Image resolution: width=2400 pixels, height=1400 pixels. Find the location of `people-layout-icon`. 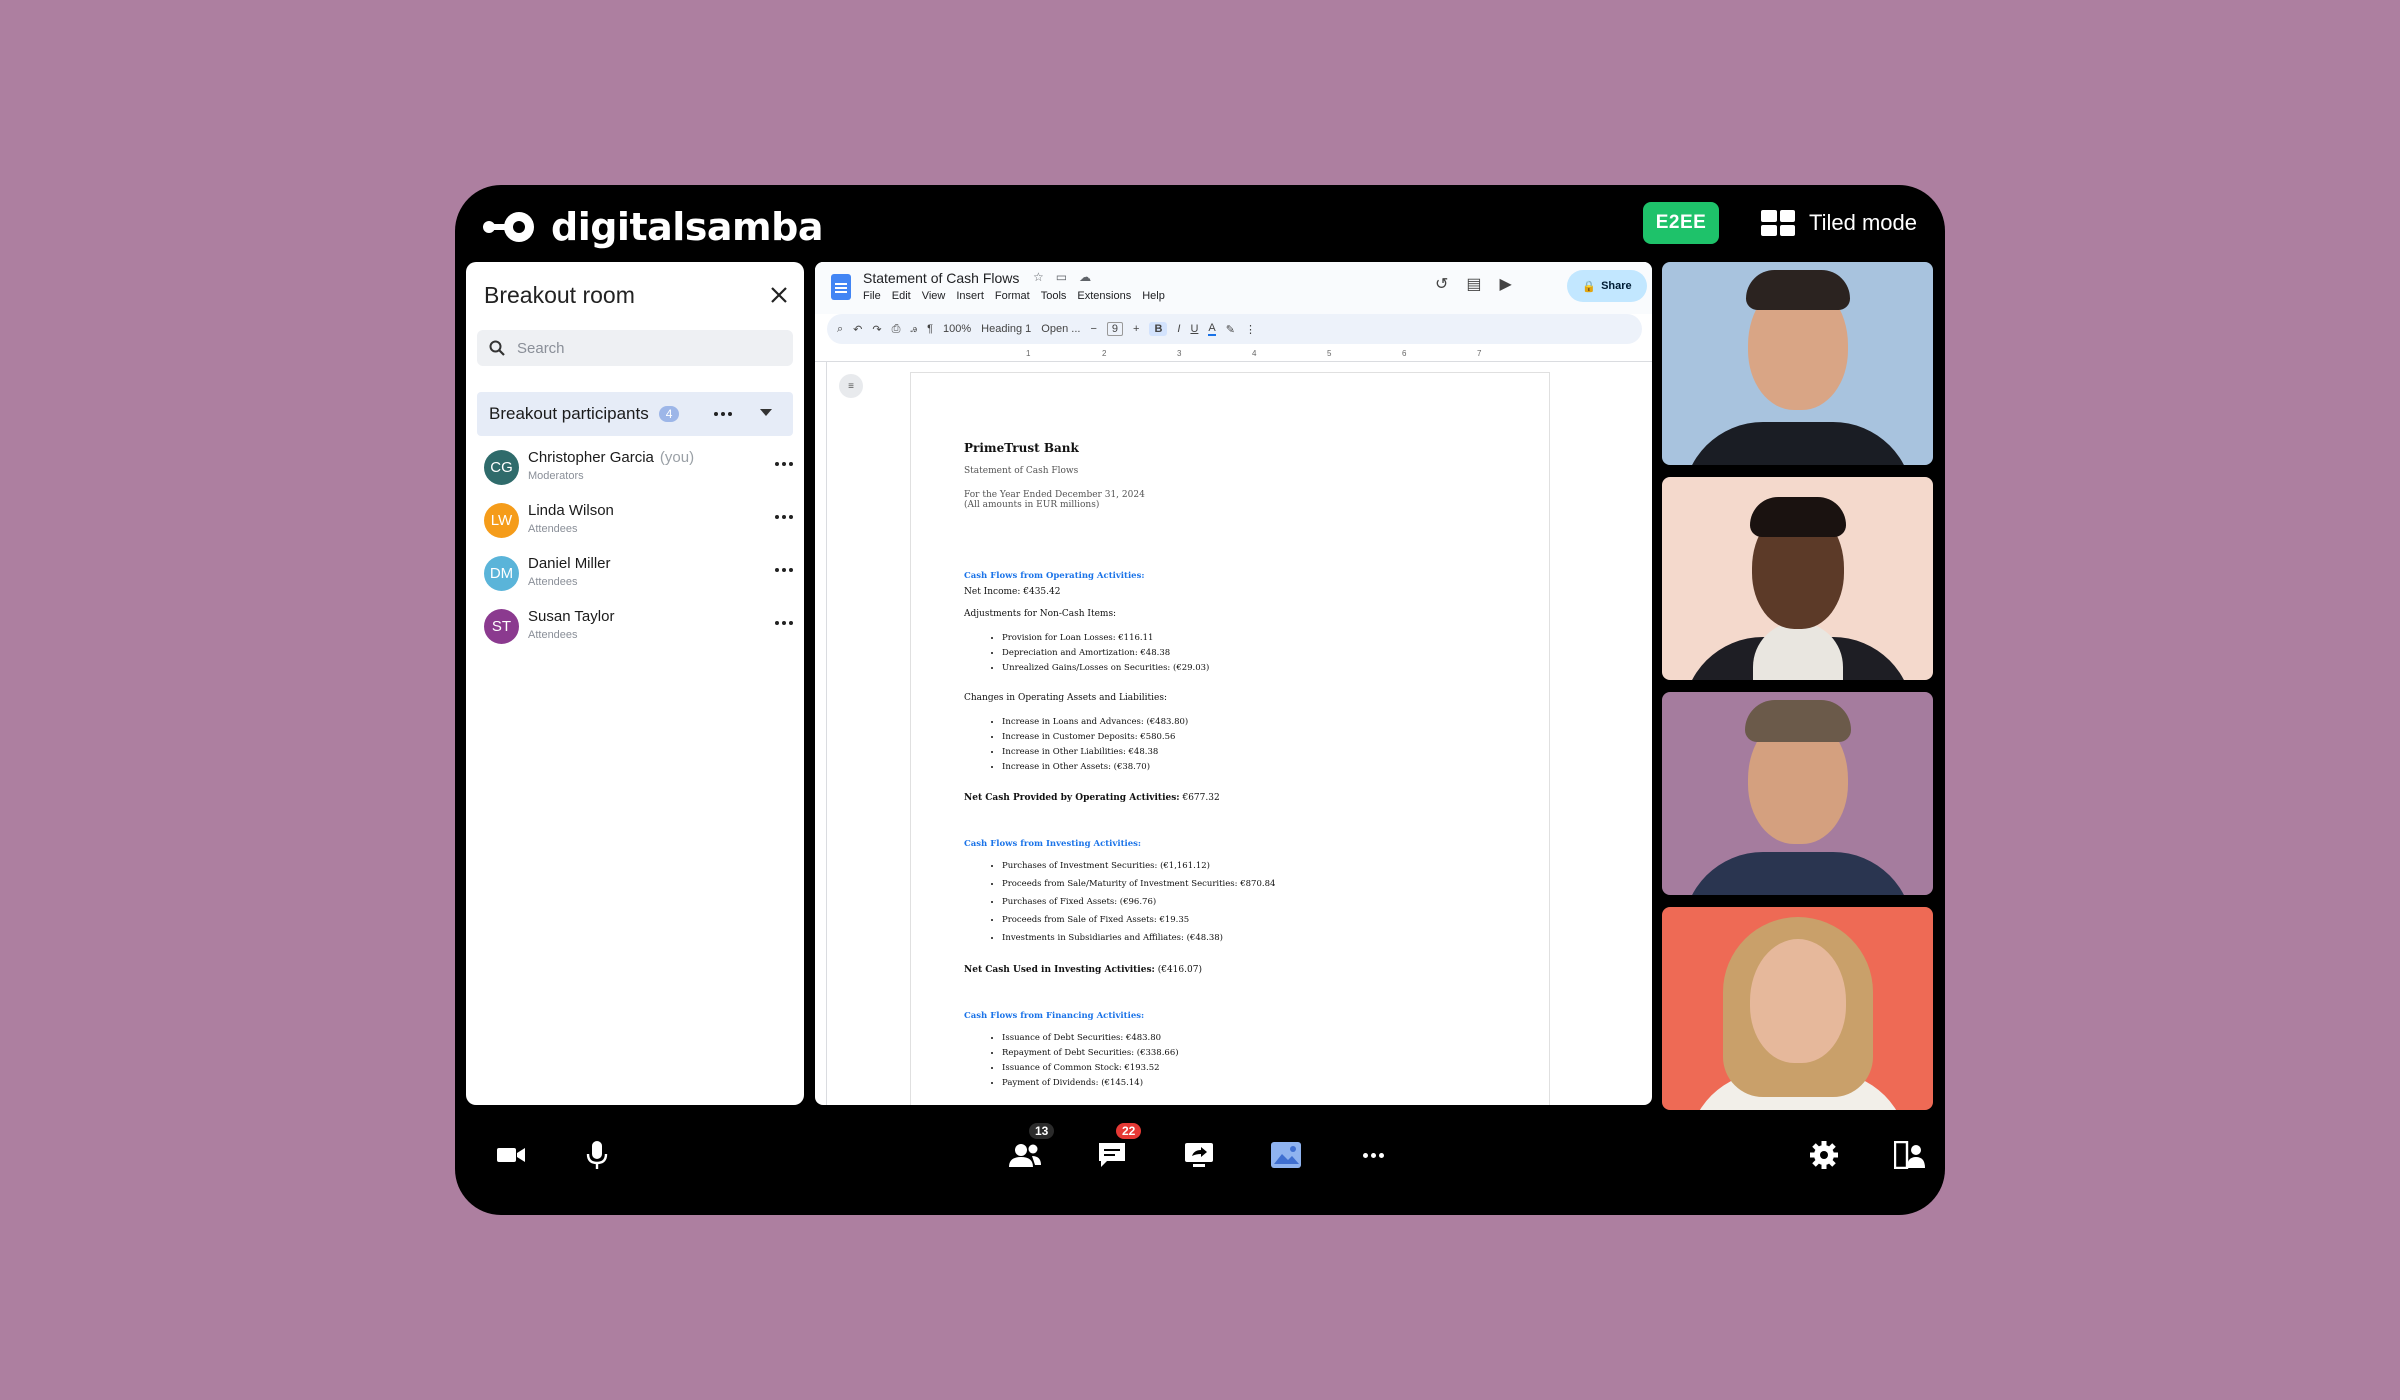

people-layout-icon is located at coordinates (1909, 1155).